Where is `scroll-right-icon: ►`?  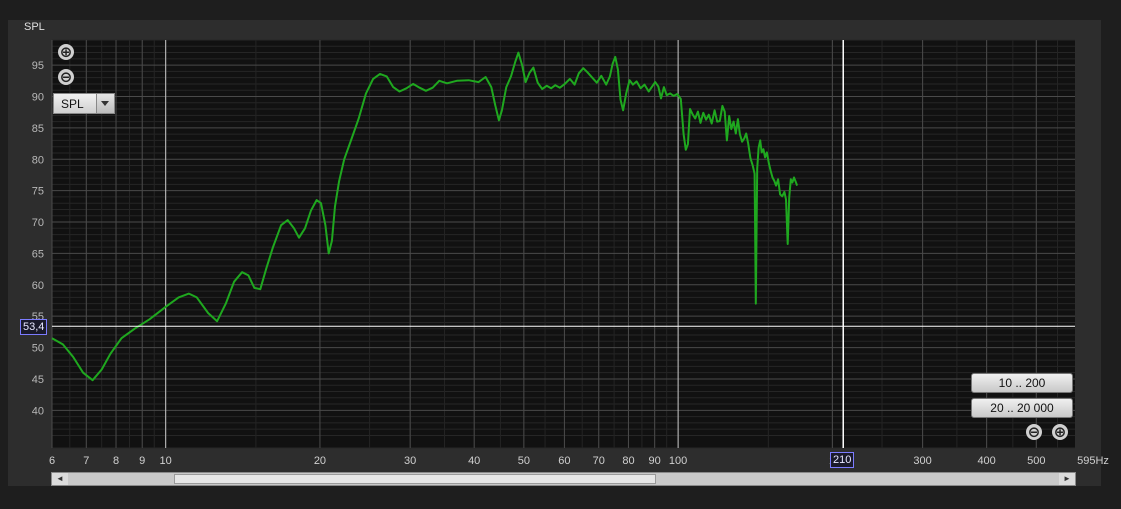
scroll-right-icon: ► is located at coordinates (1067, 479).